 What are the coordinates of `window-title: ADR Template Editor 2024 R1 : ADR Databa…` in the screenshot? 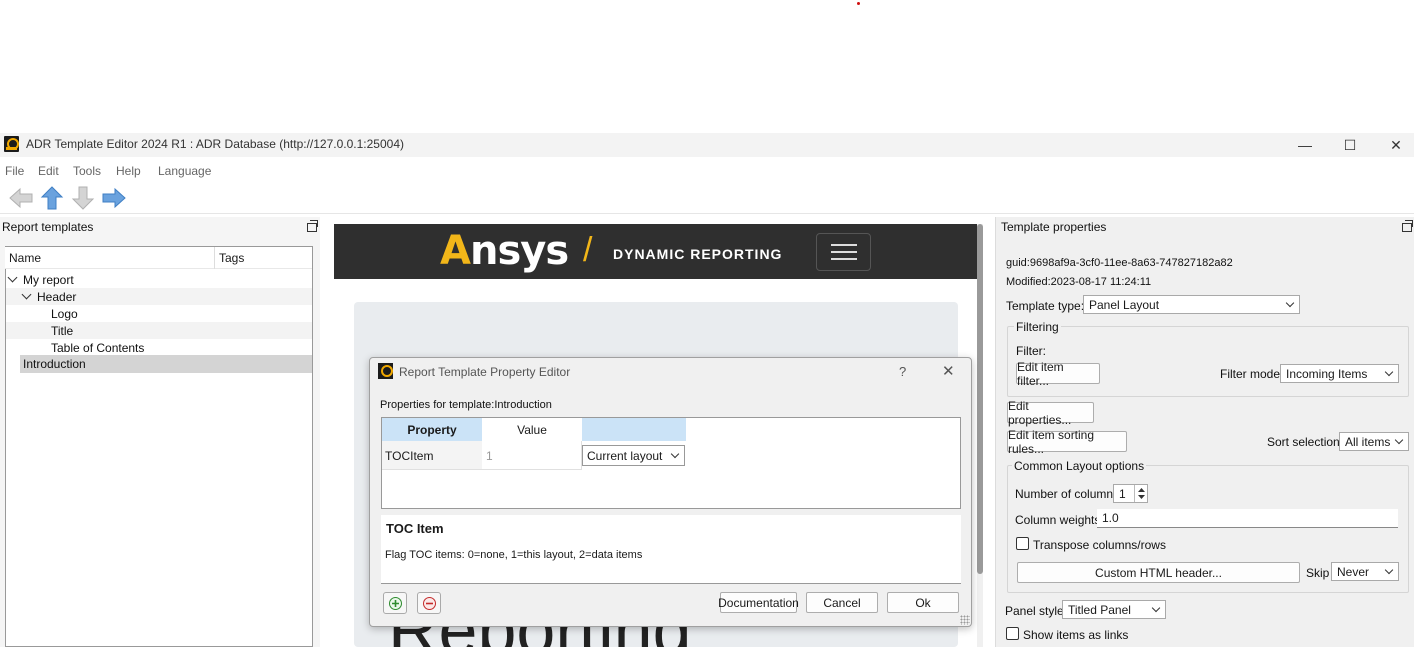 It's located at (215, 144).